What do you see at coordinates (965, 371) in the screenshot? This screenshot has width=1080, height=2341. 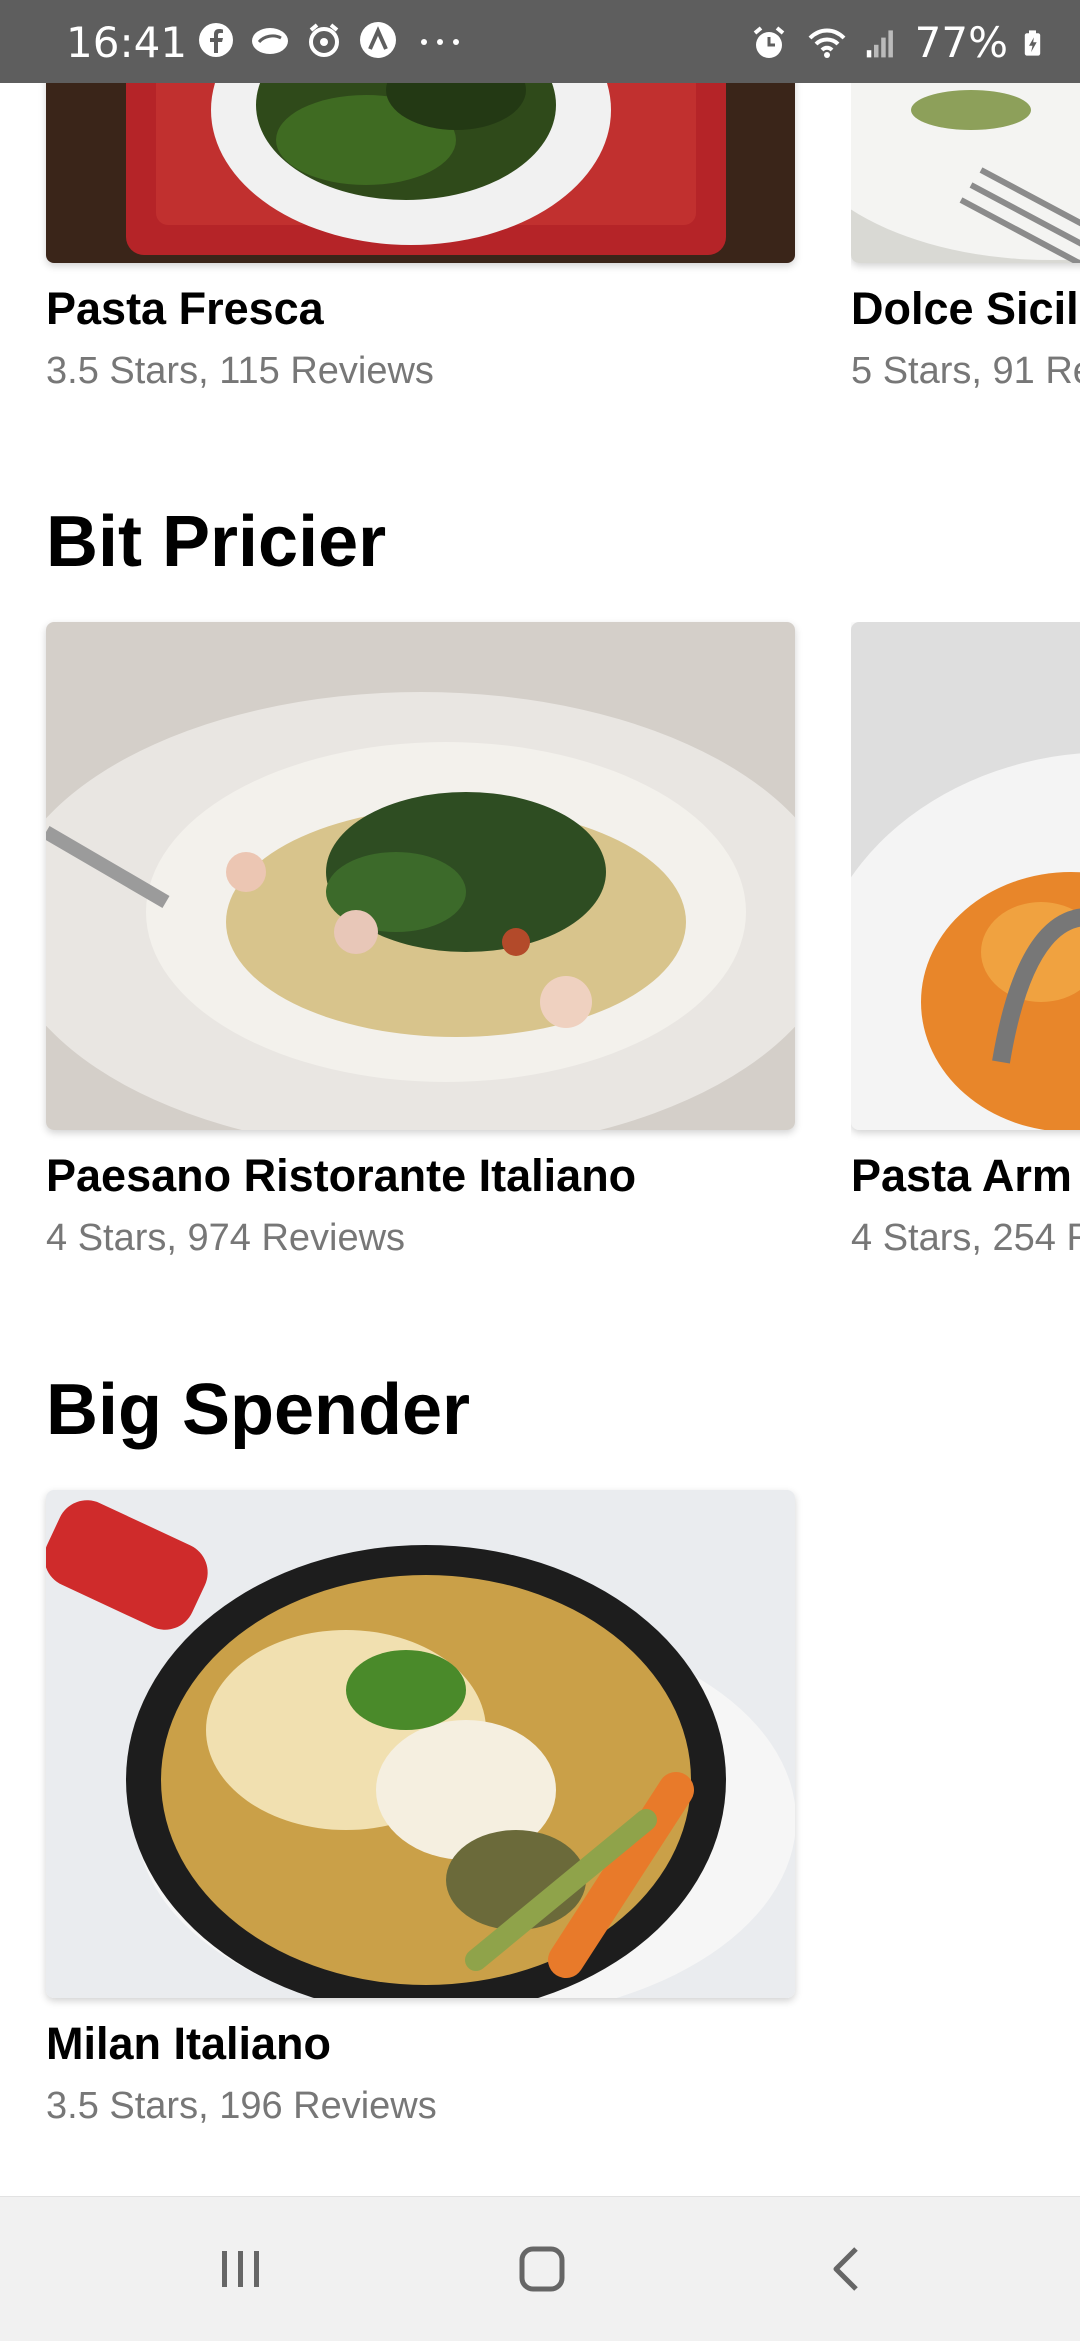 I see `restaurant-rating: 5 Stars, 91 Re` at bounding box center [965, 371].